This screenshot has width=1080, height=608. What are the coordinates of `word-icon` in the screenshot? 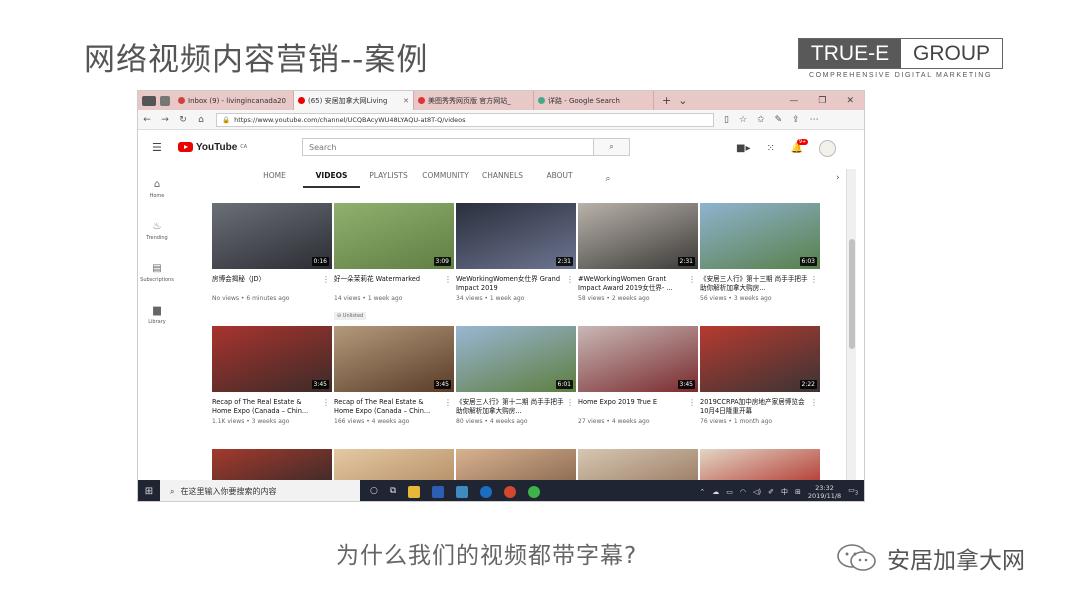 It's located at (438, 491).